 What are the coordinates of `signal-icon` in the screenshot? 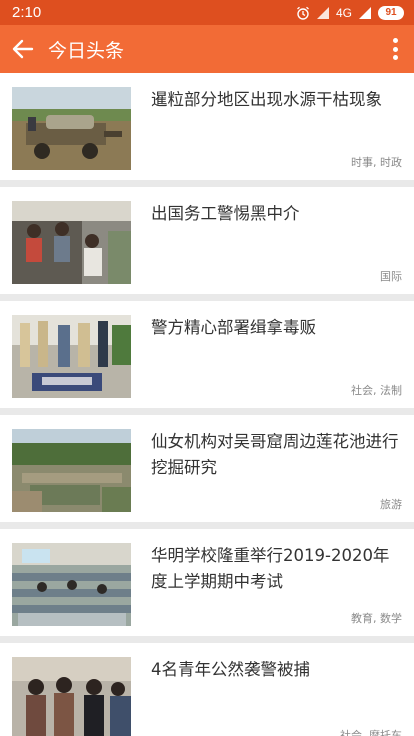 It's located at (365, 13).